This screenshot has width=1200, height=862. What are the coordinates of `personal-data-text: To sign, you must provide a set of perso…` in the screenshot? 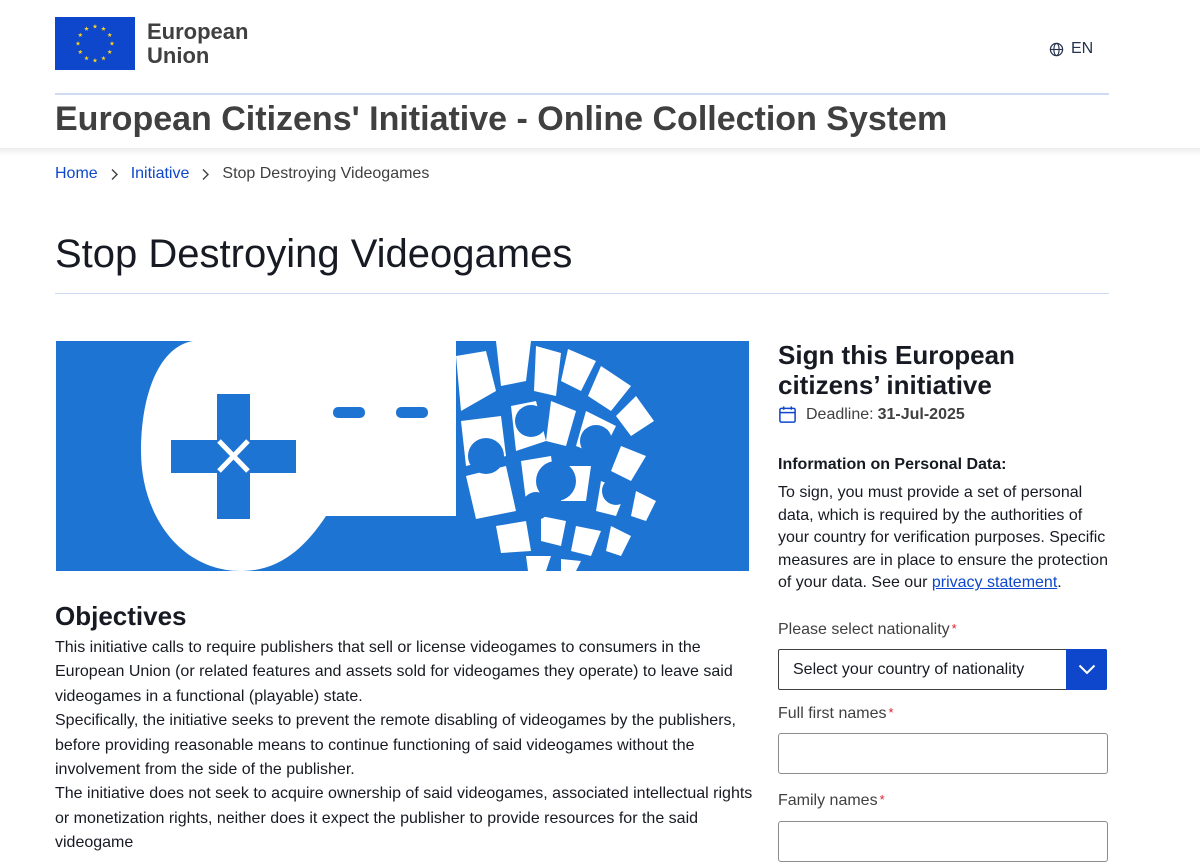 It's located at (945, 538).